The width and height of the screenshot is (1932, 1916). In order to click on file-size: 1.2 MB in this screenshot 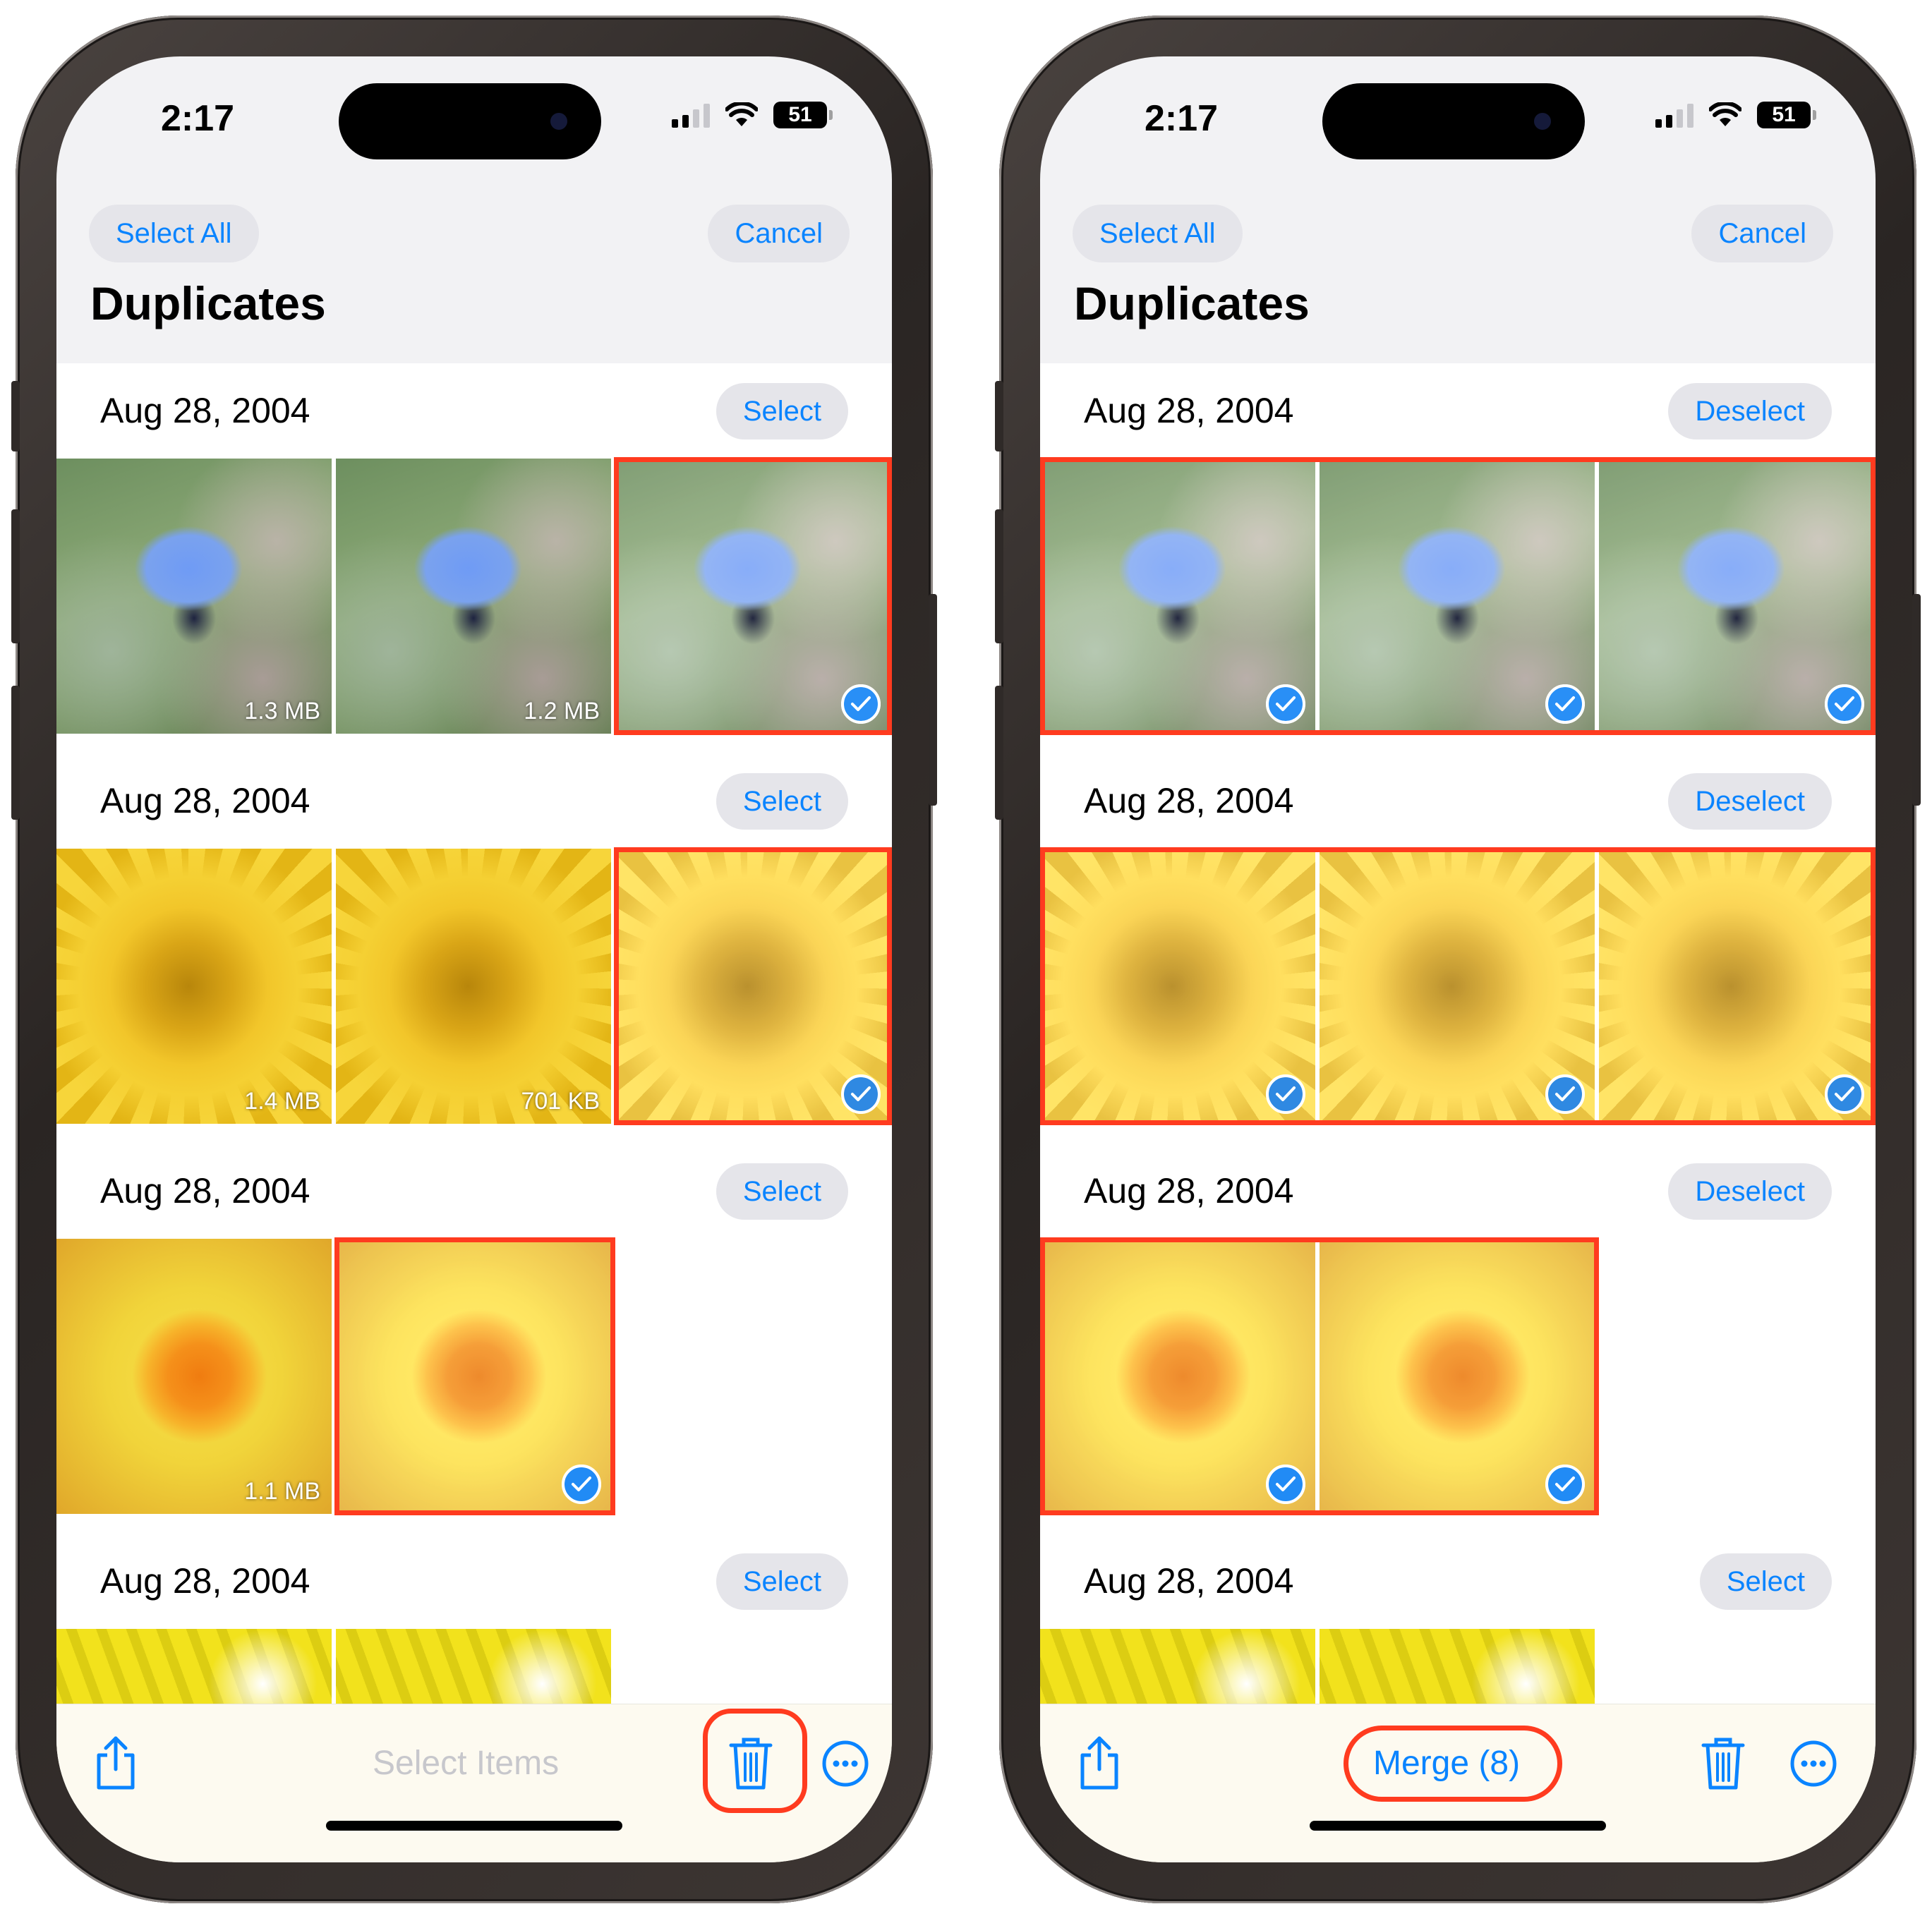, I will do `click(562, 711)`.